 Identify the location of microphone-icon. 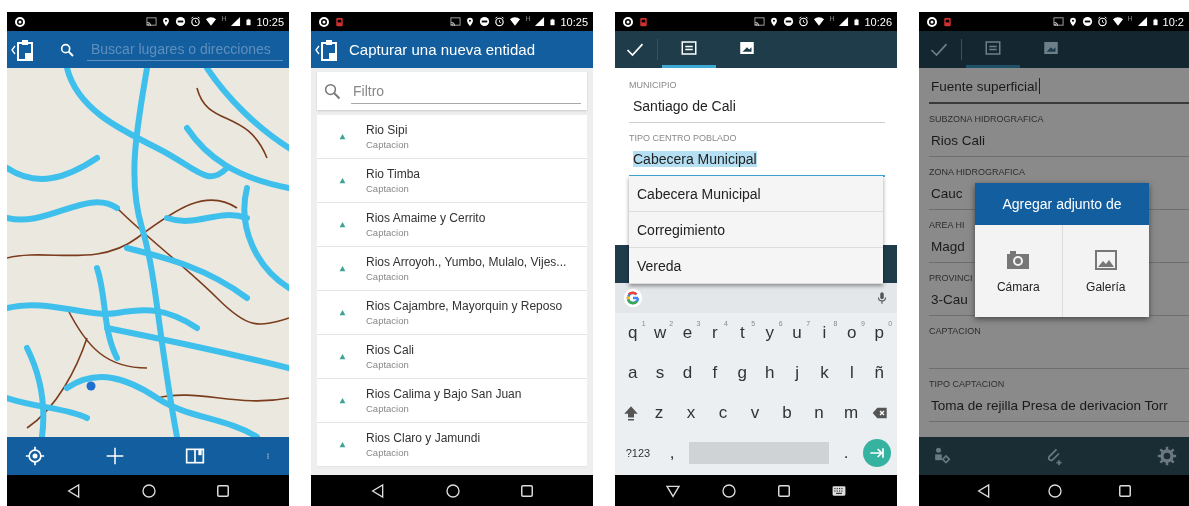
(882, 298).